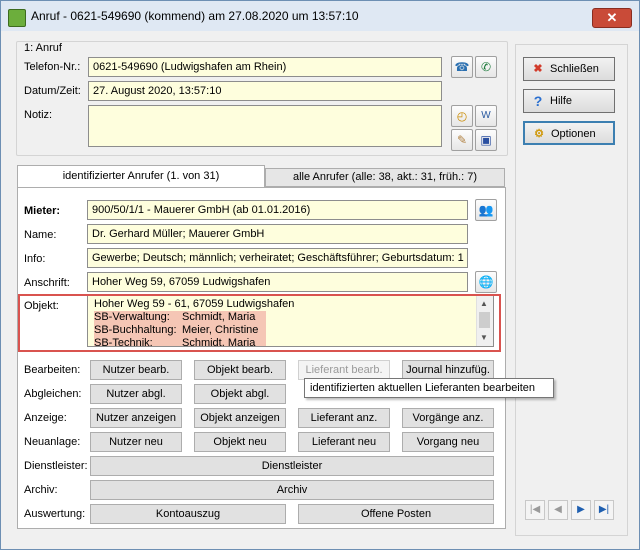 The width and height of the screenshot is (640, 550). Describe the element at coordinates (462, 116) in the screenshot. I see `clock-icon: ◴` at that location.